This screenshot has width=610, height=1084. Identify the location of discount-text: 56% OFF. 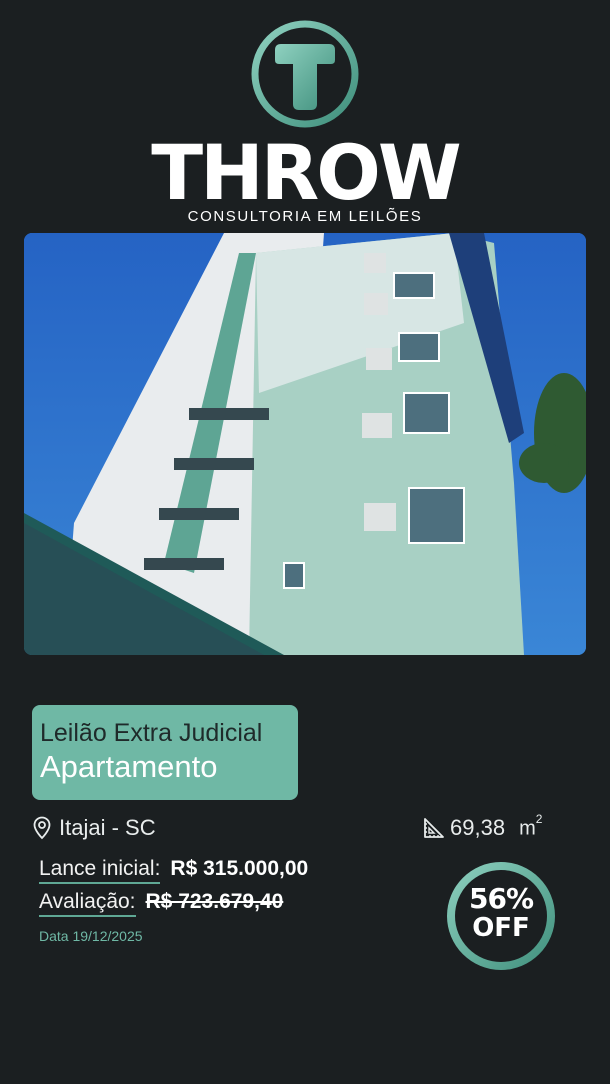
(501, 912).